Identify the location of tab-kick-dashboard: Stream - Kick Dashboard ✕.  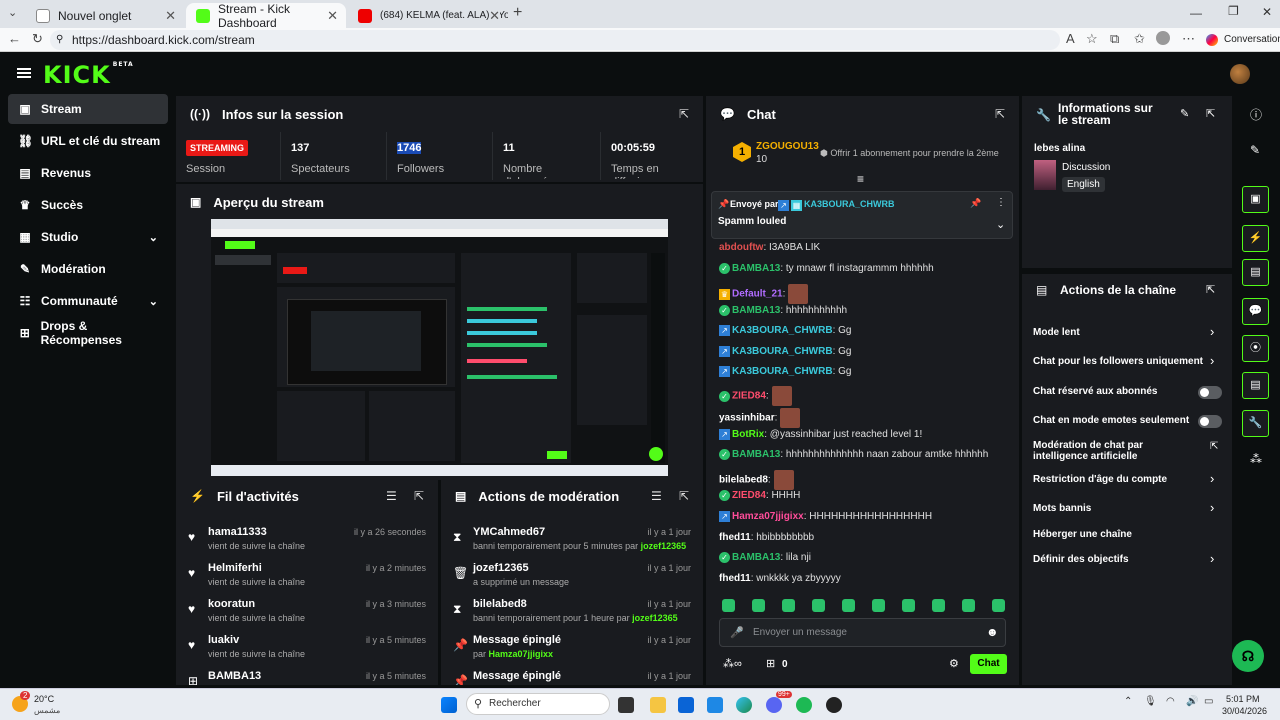
(266, 16).